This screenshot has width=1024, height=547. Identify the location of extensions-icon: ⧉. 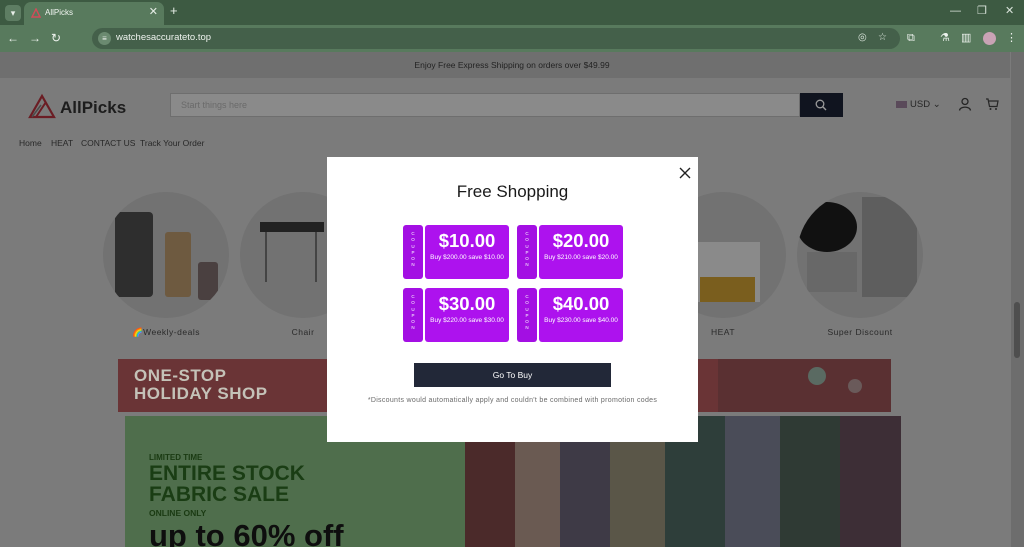
(911, 38).